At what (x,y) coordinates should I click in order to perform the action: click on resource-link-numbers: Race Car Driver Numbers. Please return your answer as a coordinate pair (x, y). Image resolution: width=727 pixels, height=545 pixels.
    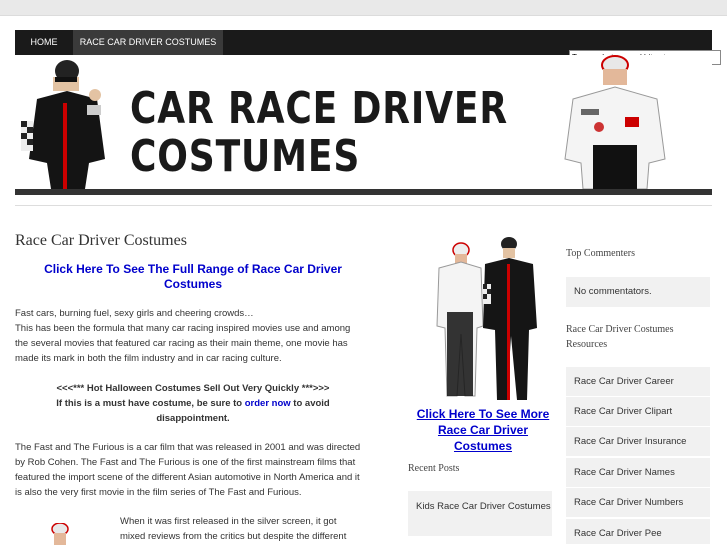
    Looking at the image, I should click on (638, 503).